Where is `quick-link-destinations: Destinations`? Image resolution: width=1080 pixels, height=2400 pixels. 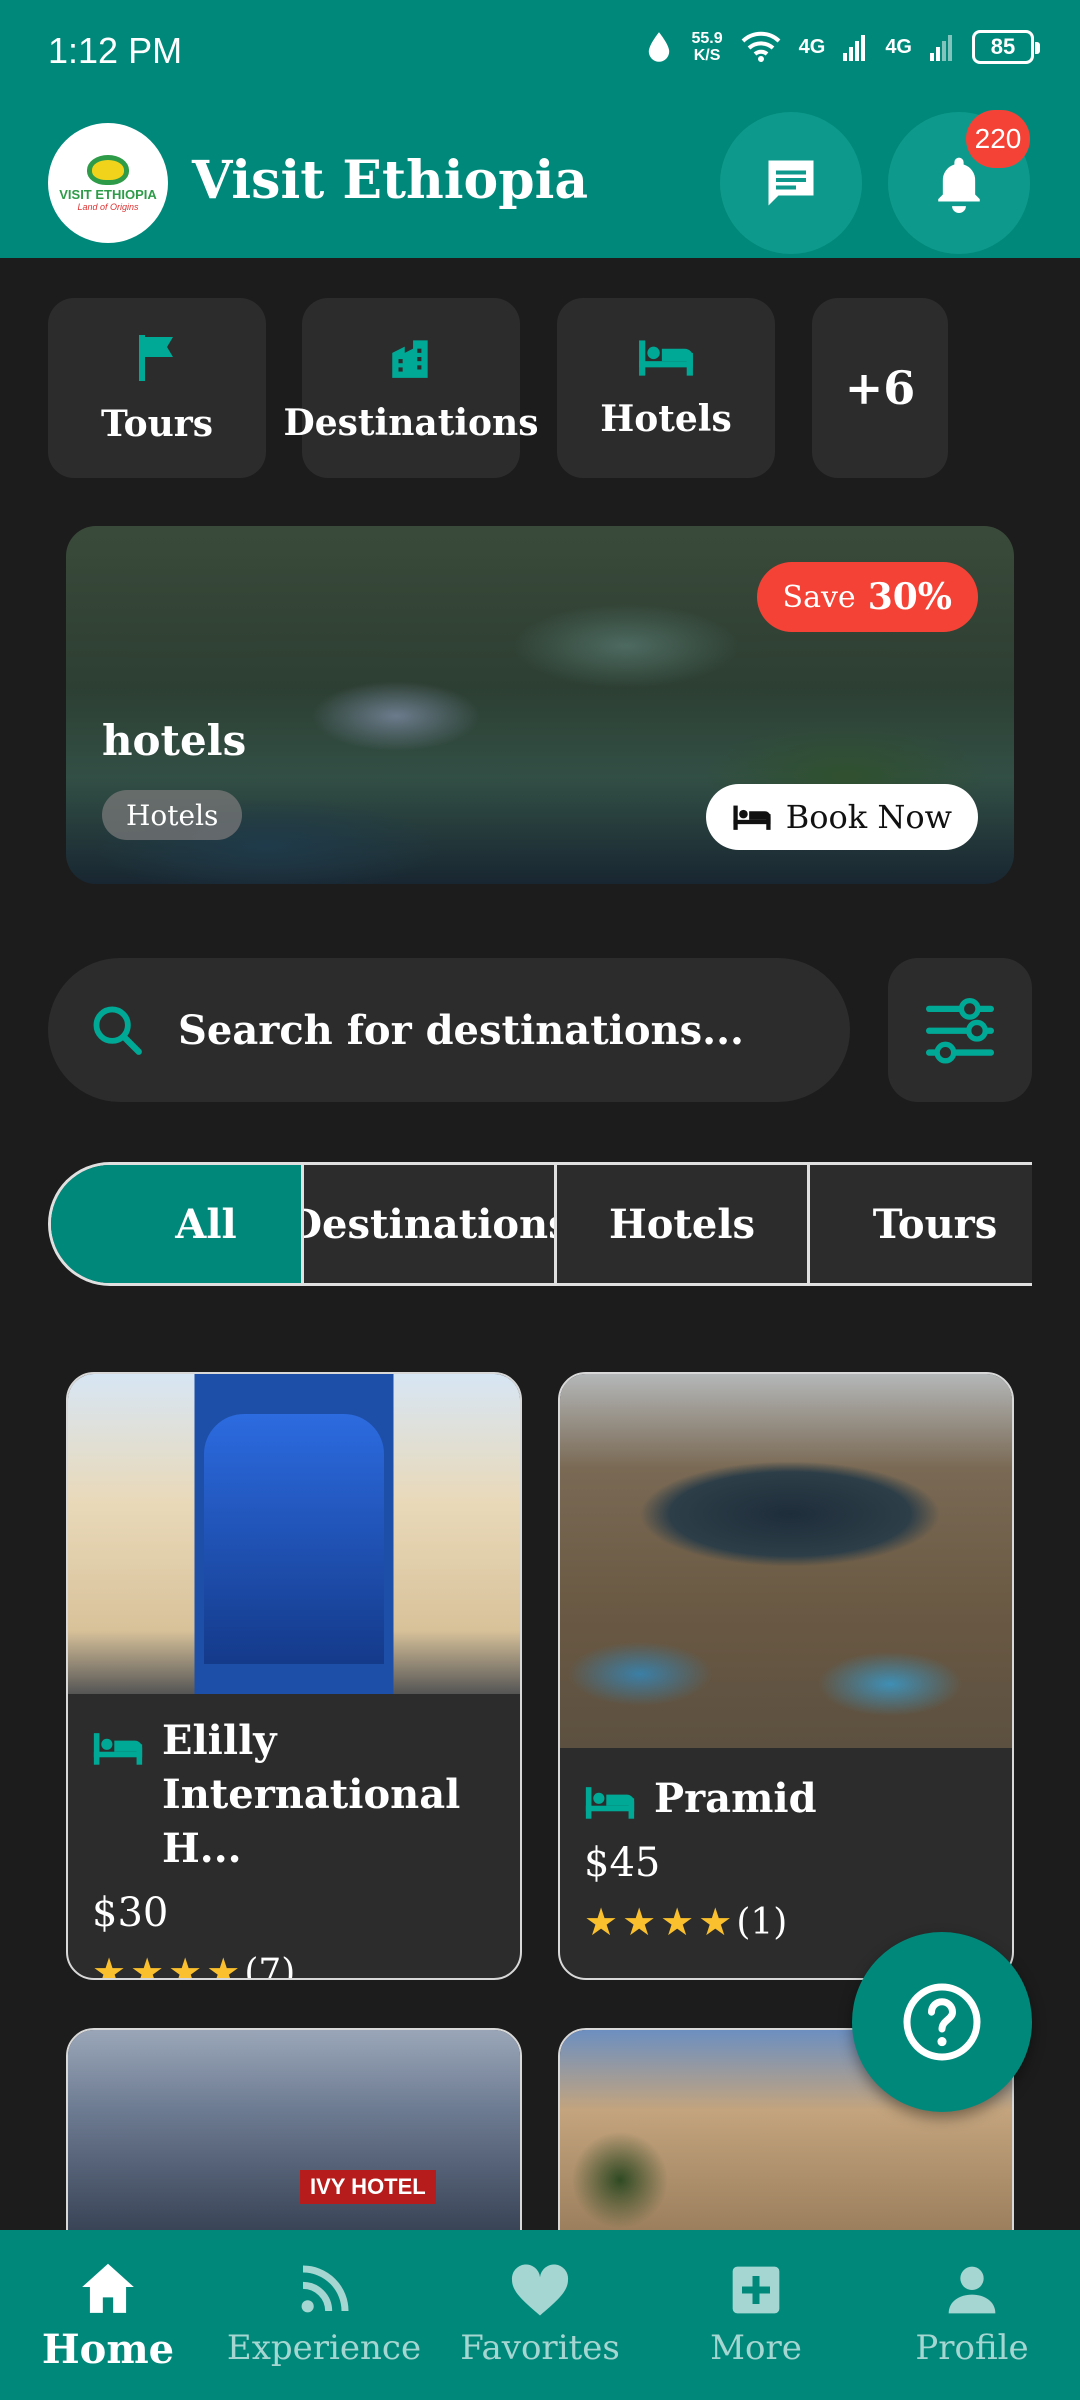
quick-link-destinations: Destinations is located at coordinates (411, 388).